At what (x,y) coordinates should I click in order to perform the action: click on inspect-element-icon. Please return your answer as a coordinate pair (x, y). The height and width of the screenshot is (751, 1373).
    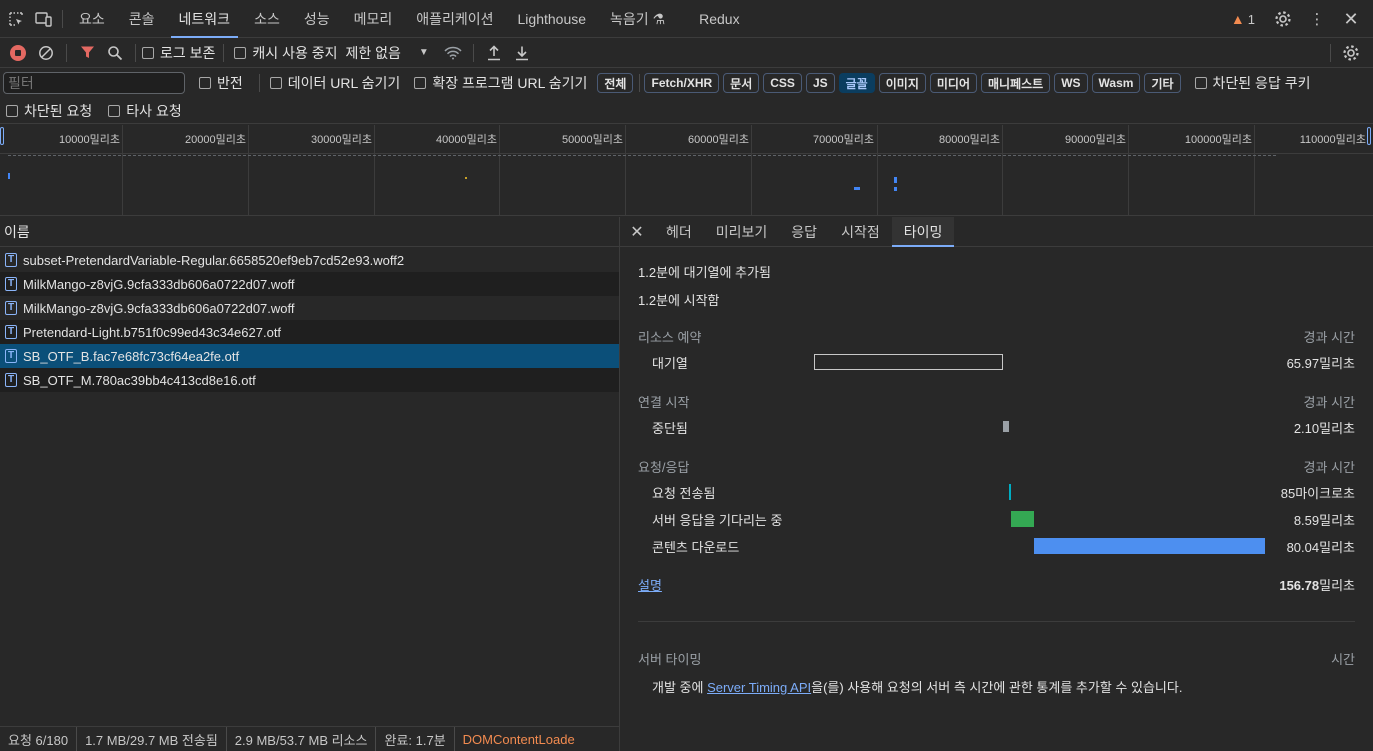
    Looking at the image, I should click on (16, 19).